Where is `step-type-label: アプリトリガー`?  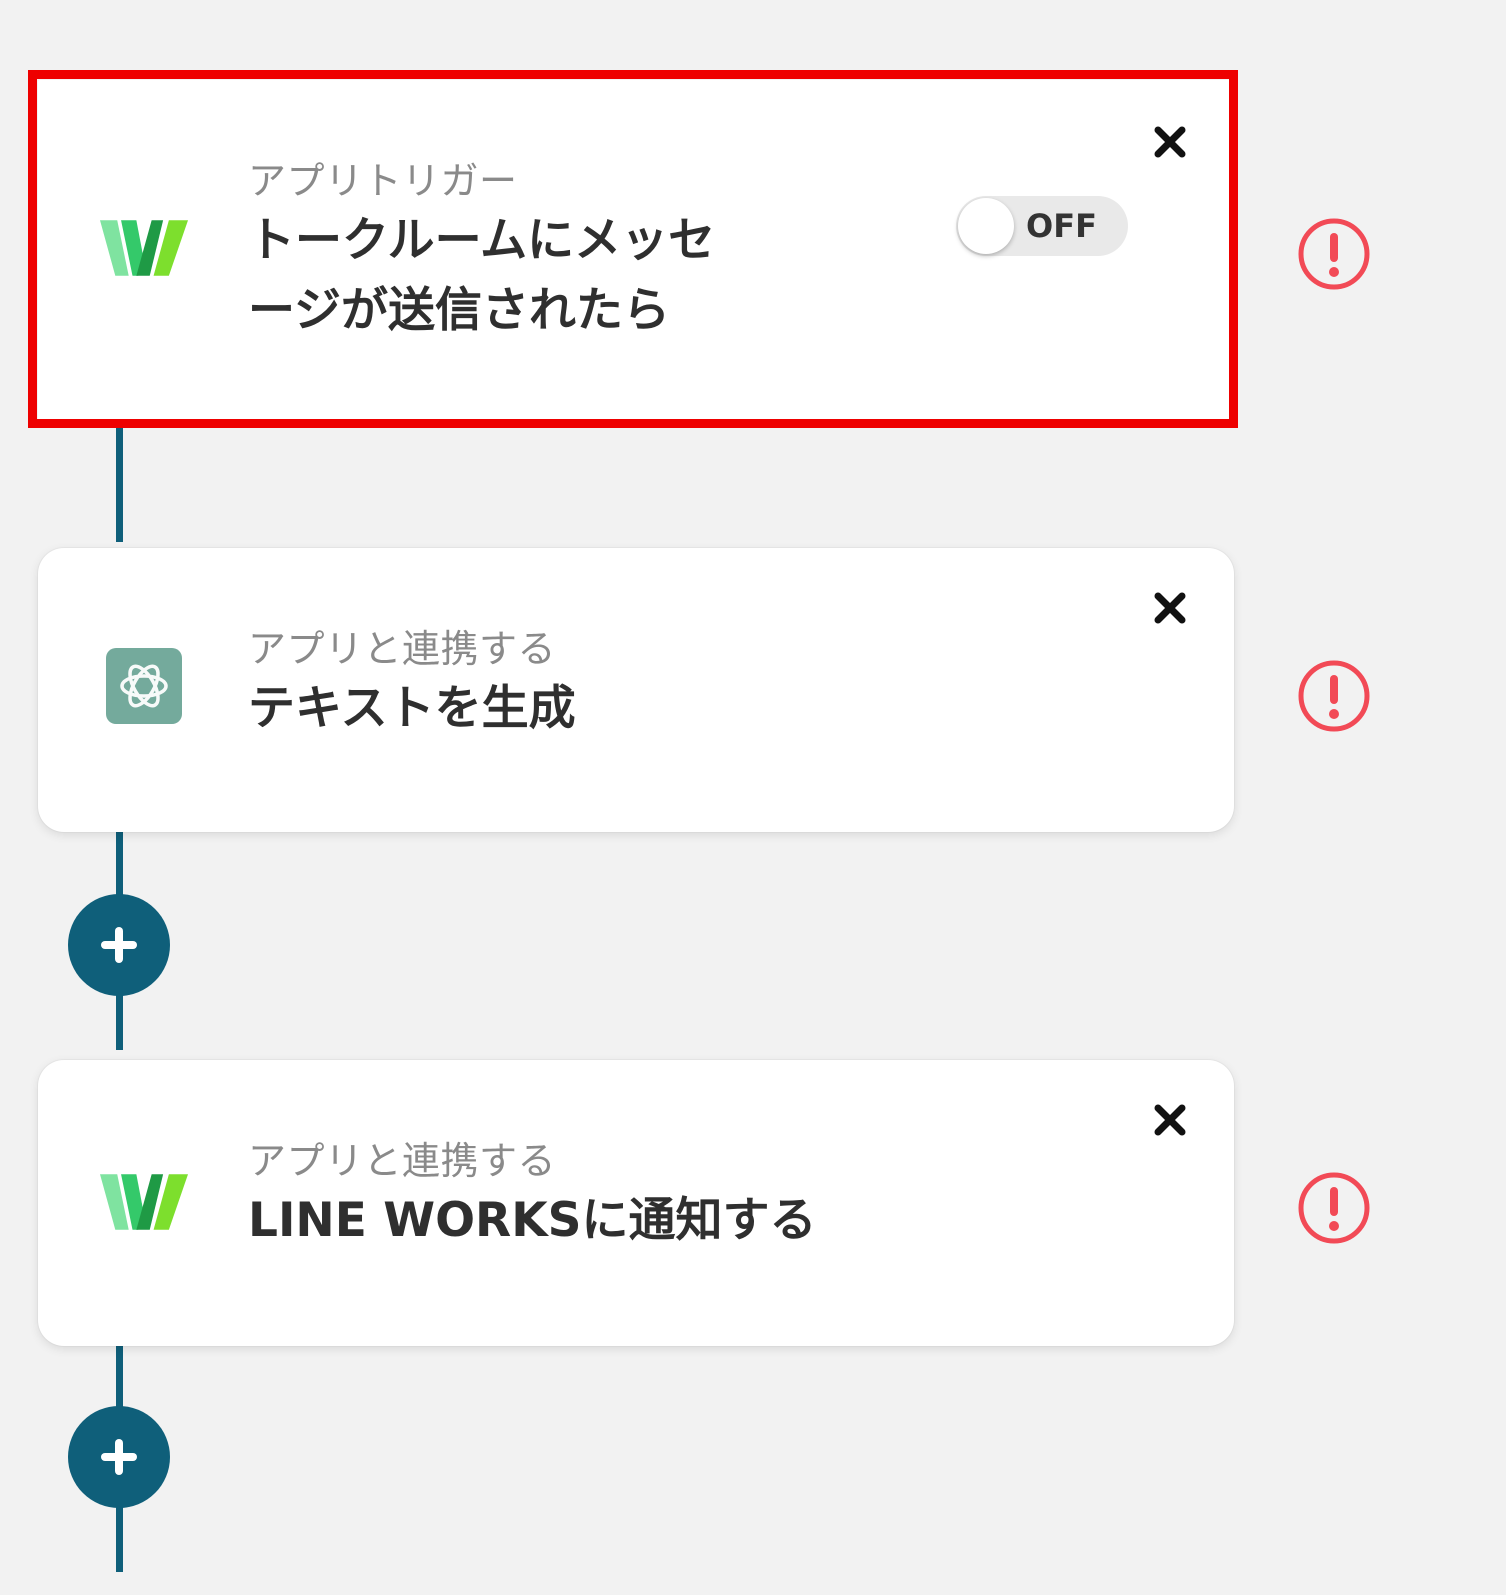
step-type-label: アプリトリガー is located at coordinates (383, 181).